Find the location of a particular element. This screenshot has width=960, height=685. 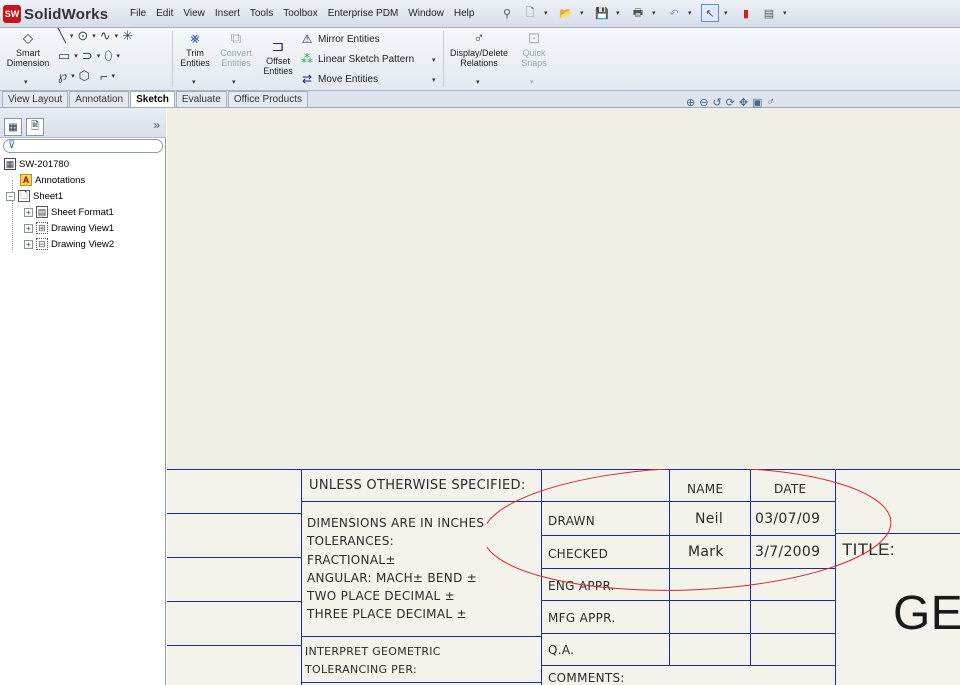

text-dropdown-icon: ▾ is located at coordinates (114, 76).